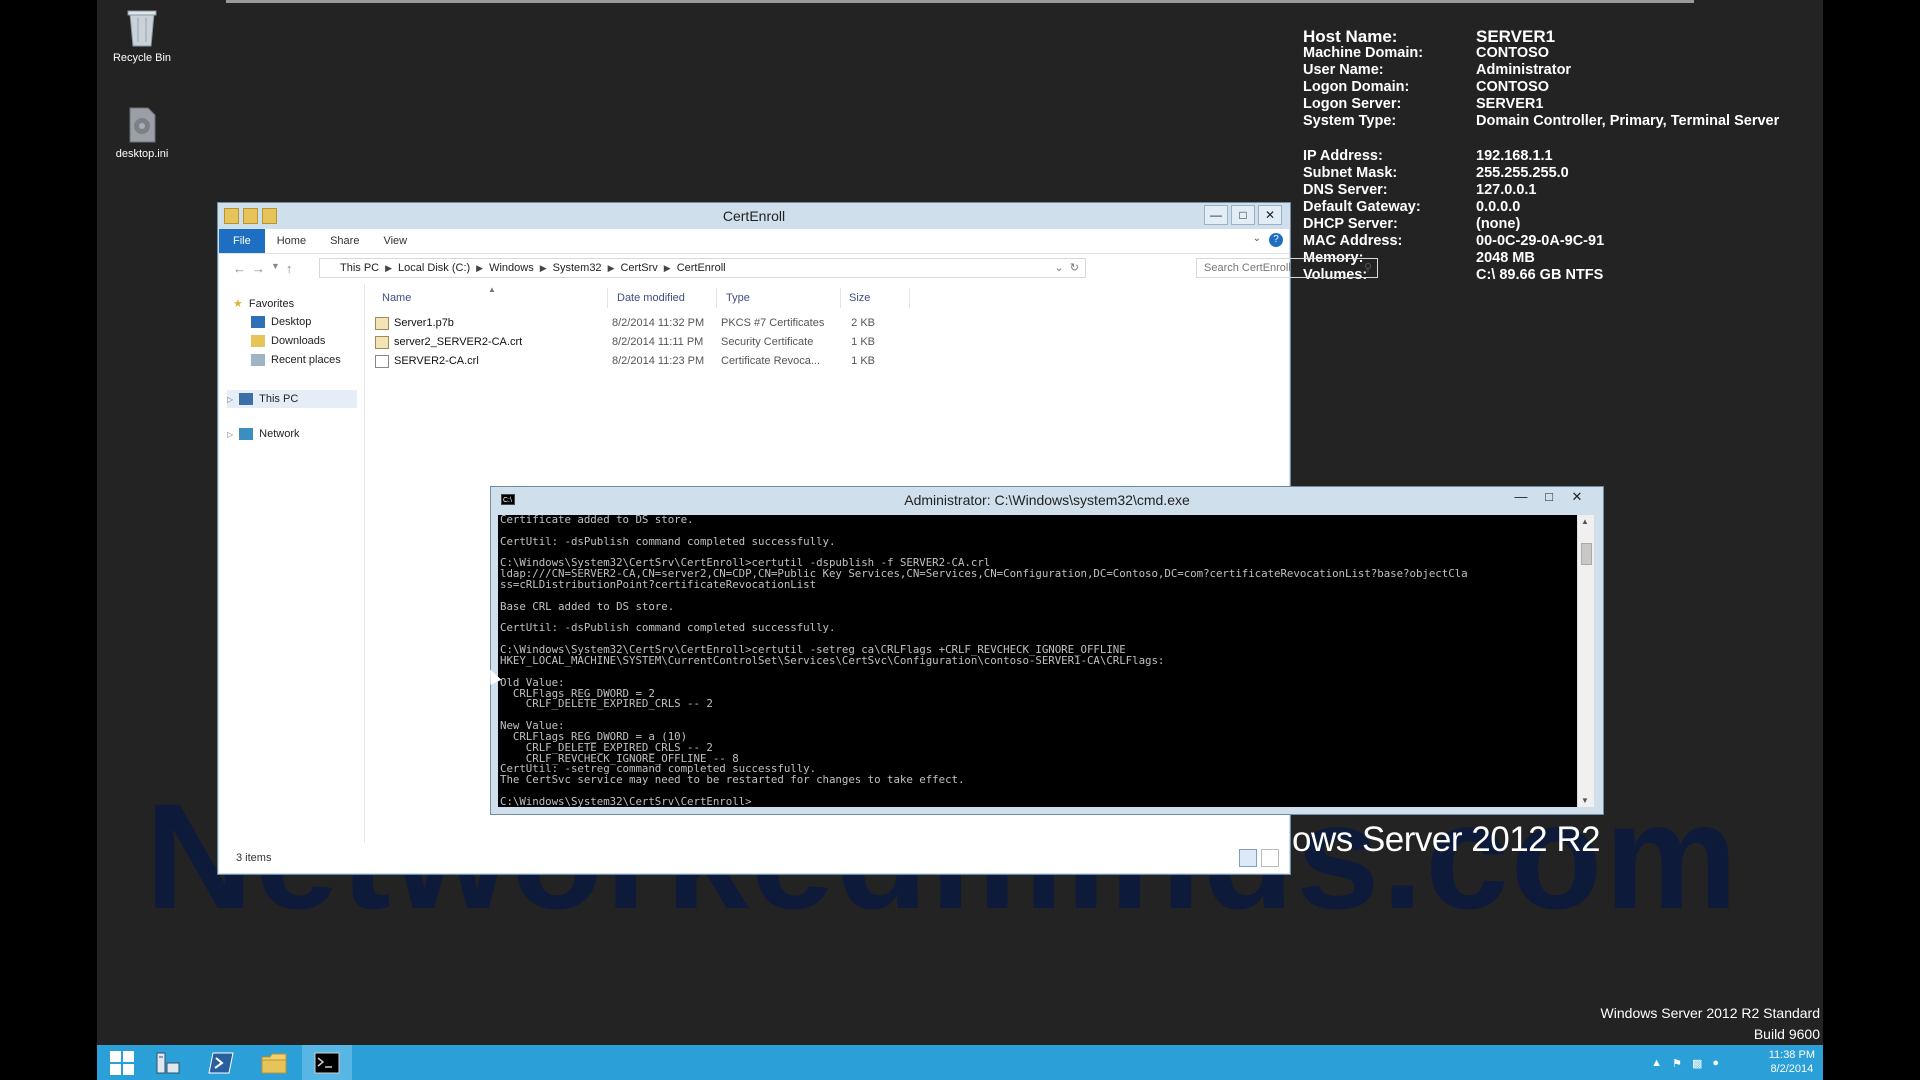  I want to click on search-icon: ⚲, so click(1368, 267).